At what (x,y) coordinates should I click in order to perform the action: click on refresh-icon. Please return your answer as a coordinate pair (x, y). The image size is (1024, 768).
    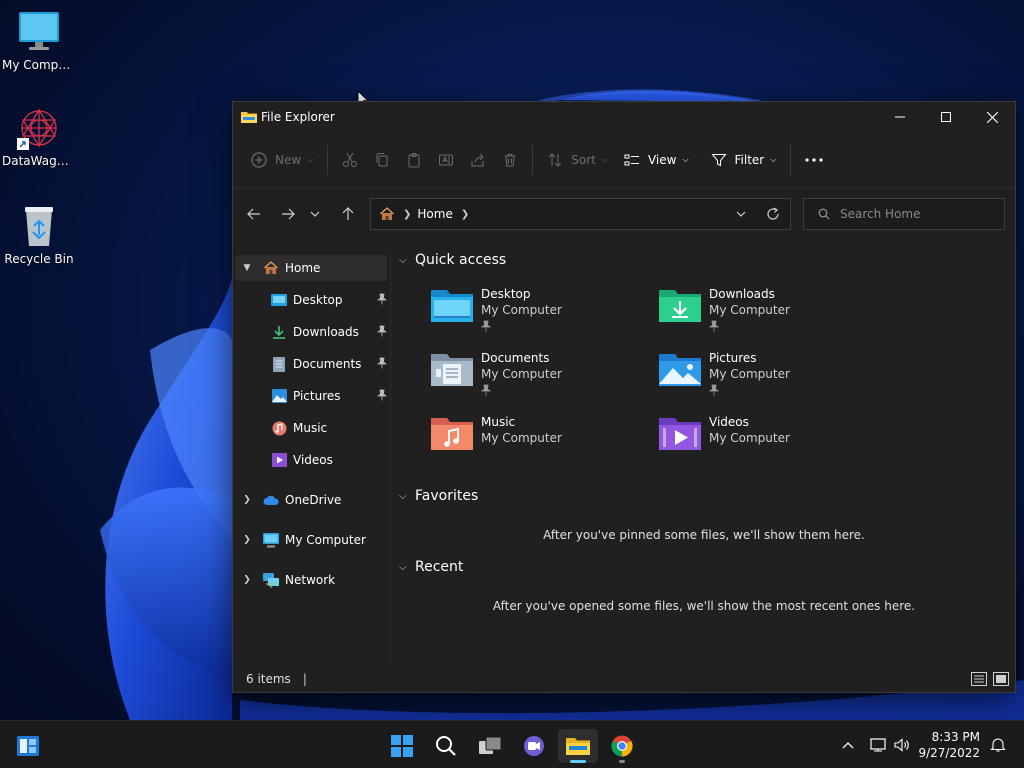
    Looking at the image, I should click on (773, 213).